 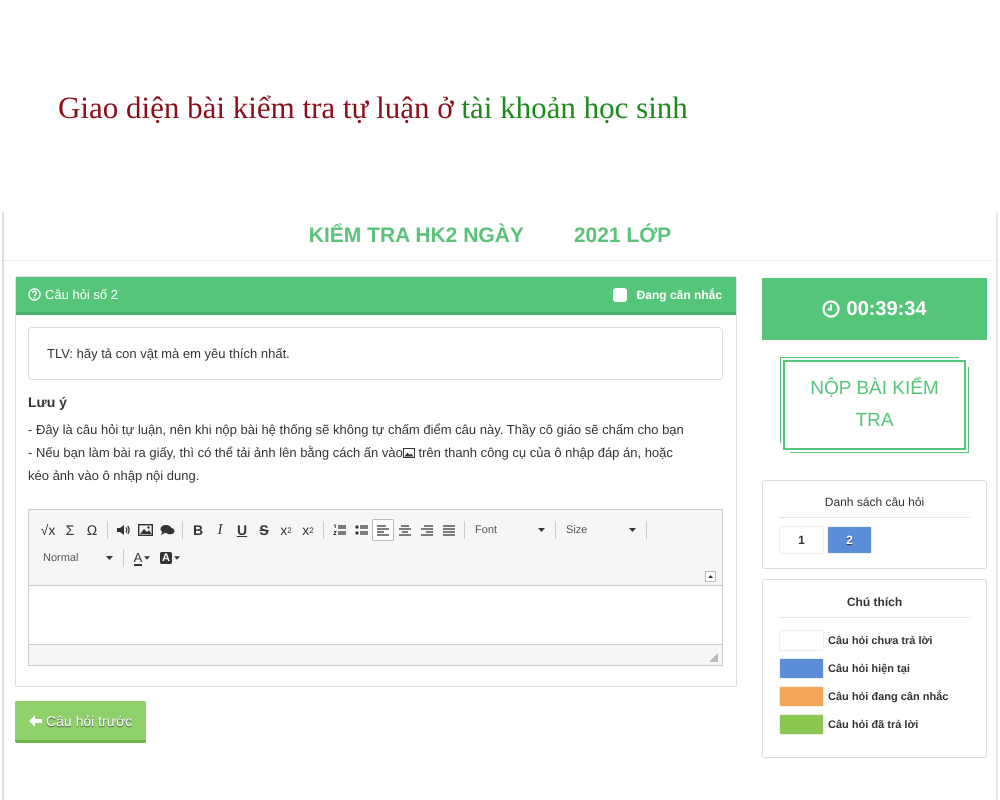 What do you see at coordinates (356, 429) in the screenshot?
I see `note-text: - Đây là câu hỏi tự luận, nên khi nộp bài hệ thống sẽ không tự chấm điểm câu này. Thầy cô giáo sẽ chấm cho bạn` at bounding box center [356, 429].